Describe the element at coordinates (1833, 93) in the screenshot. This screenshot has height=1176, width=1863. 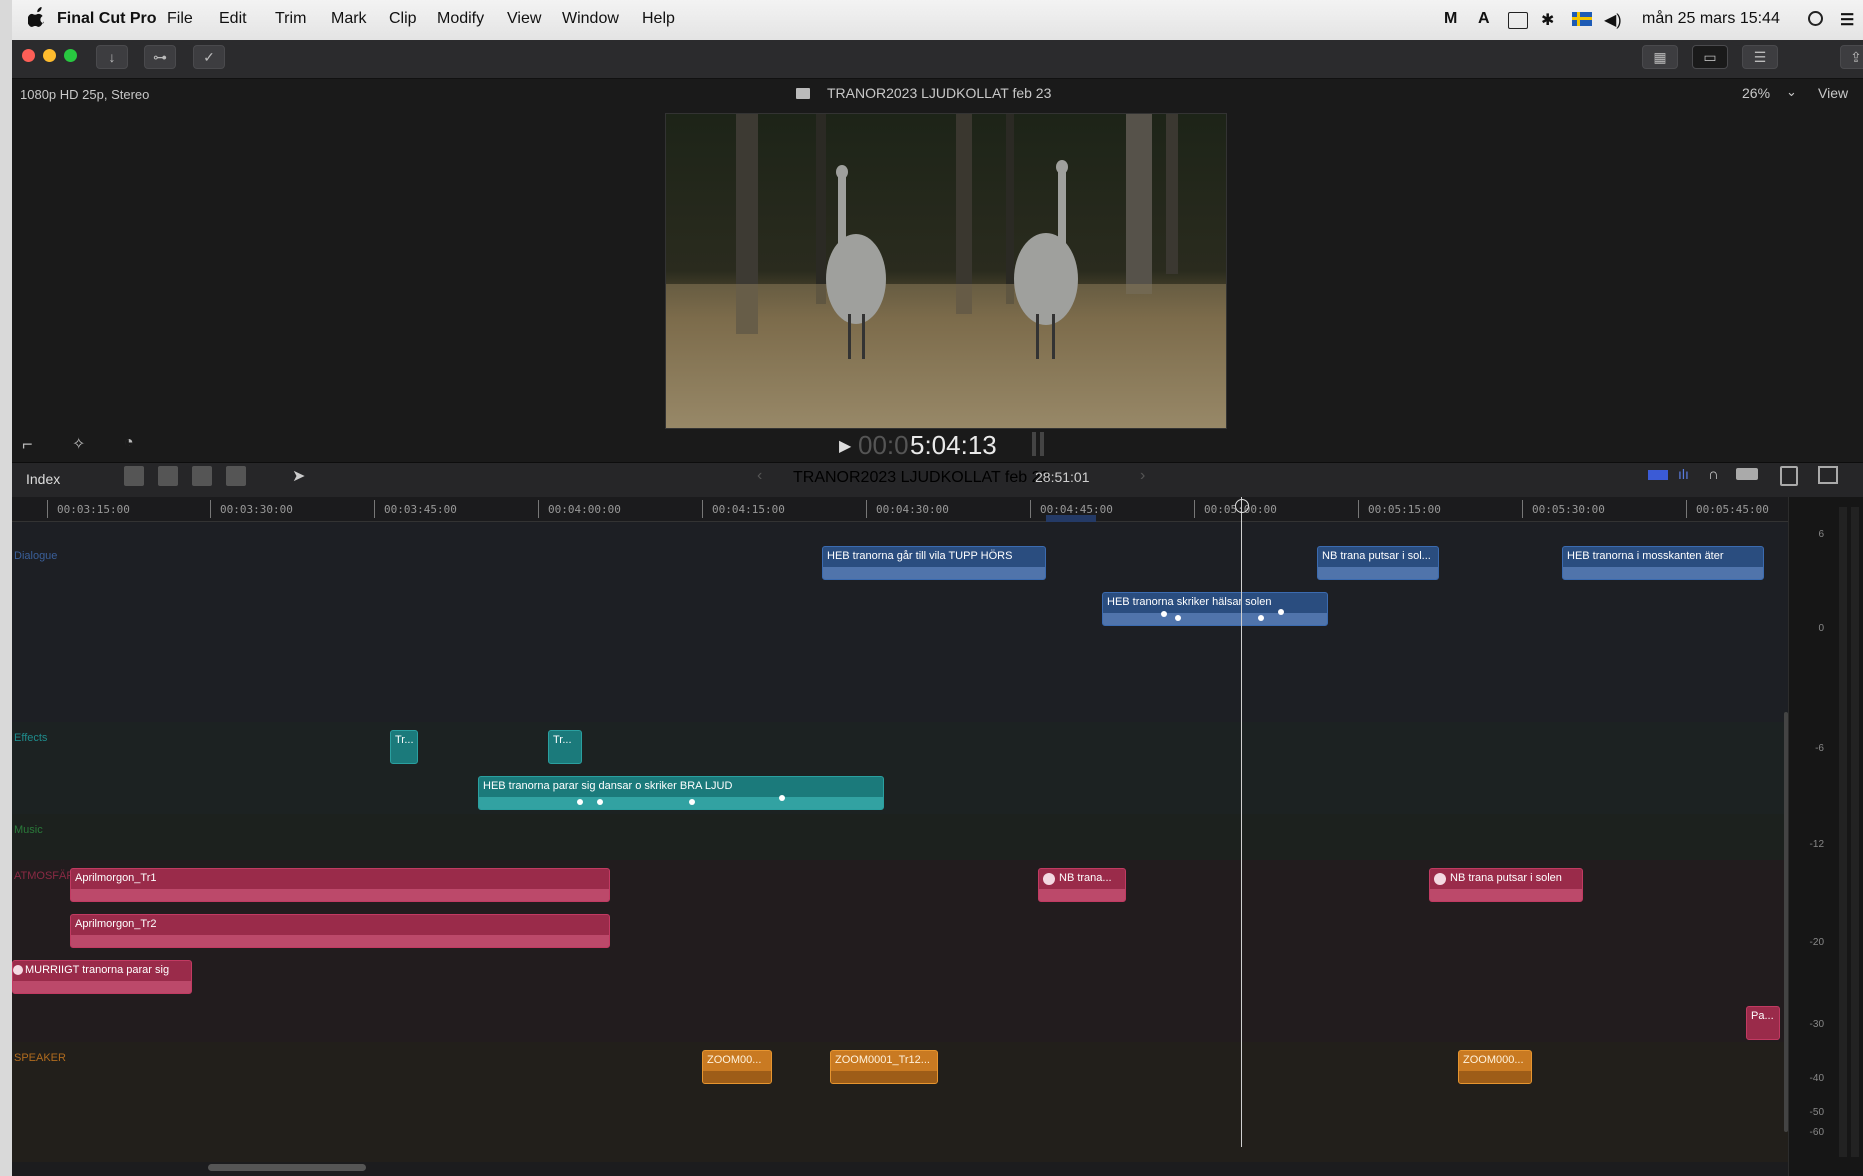
I see `view-menu: View` at that location.